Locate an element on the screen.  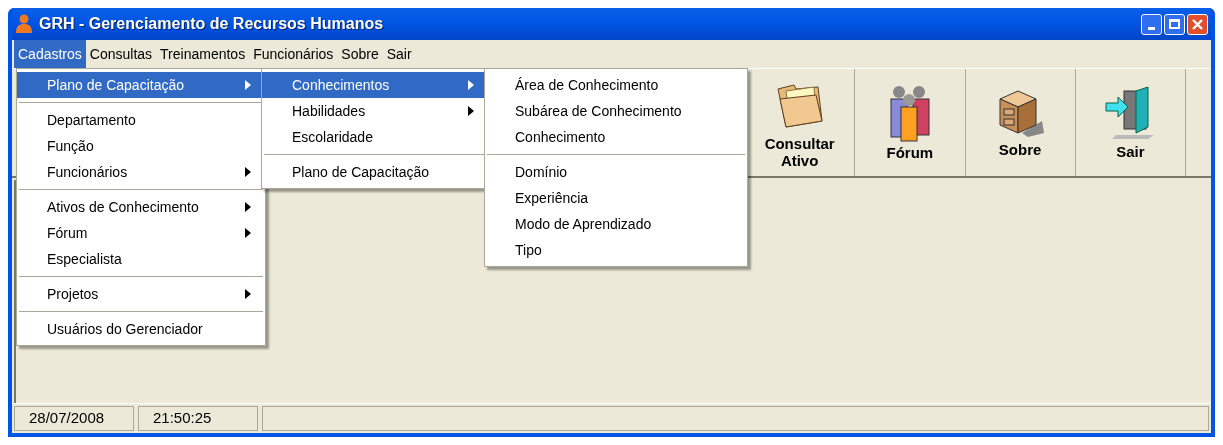
menu-bar-item: Sair is located at coordinates (399, 54).